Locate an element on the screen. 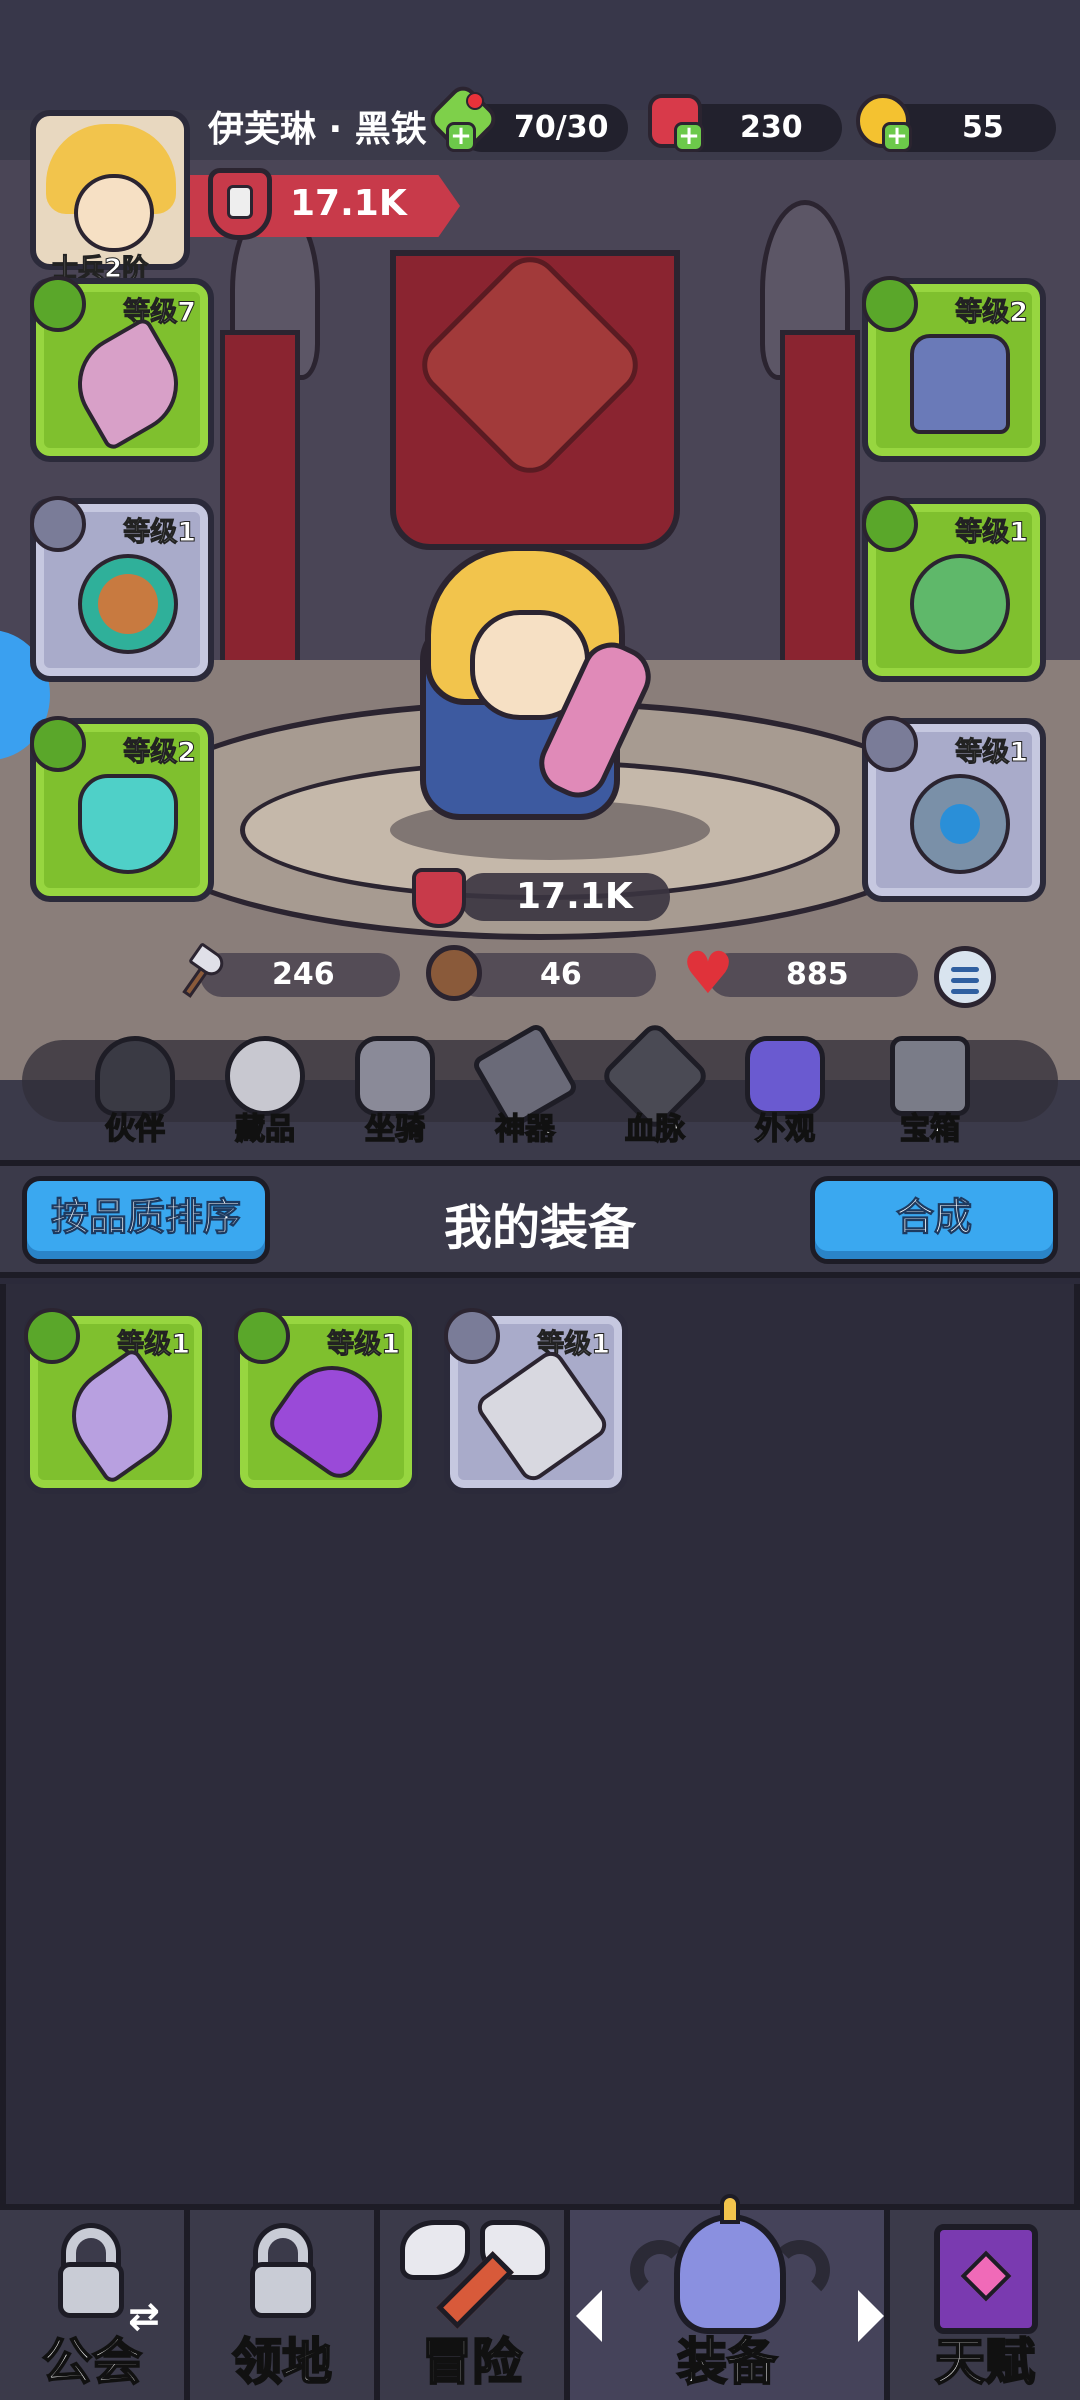  nav-label: 装备 is located at coordinates (727, 2362).